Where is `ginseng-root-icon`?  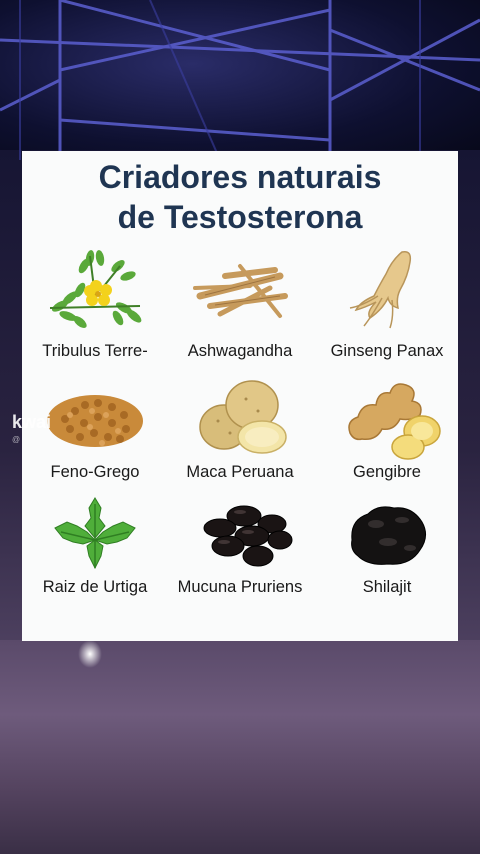
ginseng-root-icon is located at coordinates (380, 289).